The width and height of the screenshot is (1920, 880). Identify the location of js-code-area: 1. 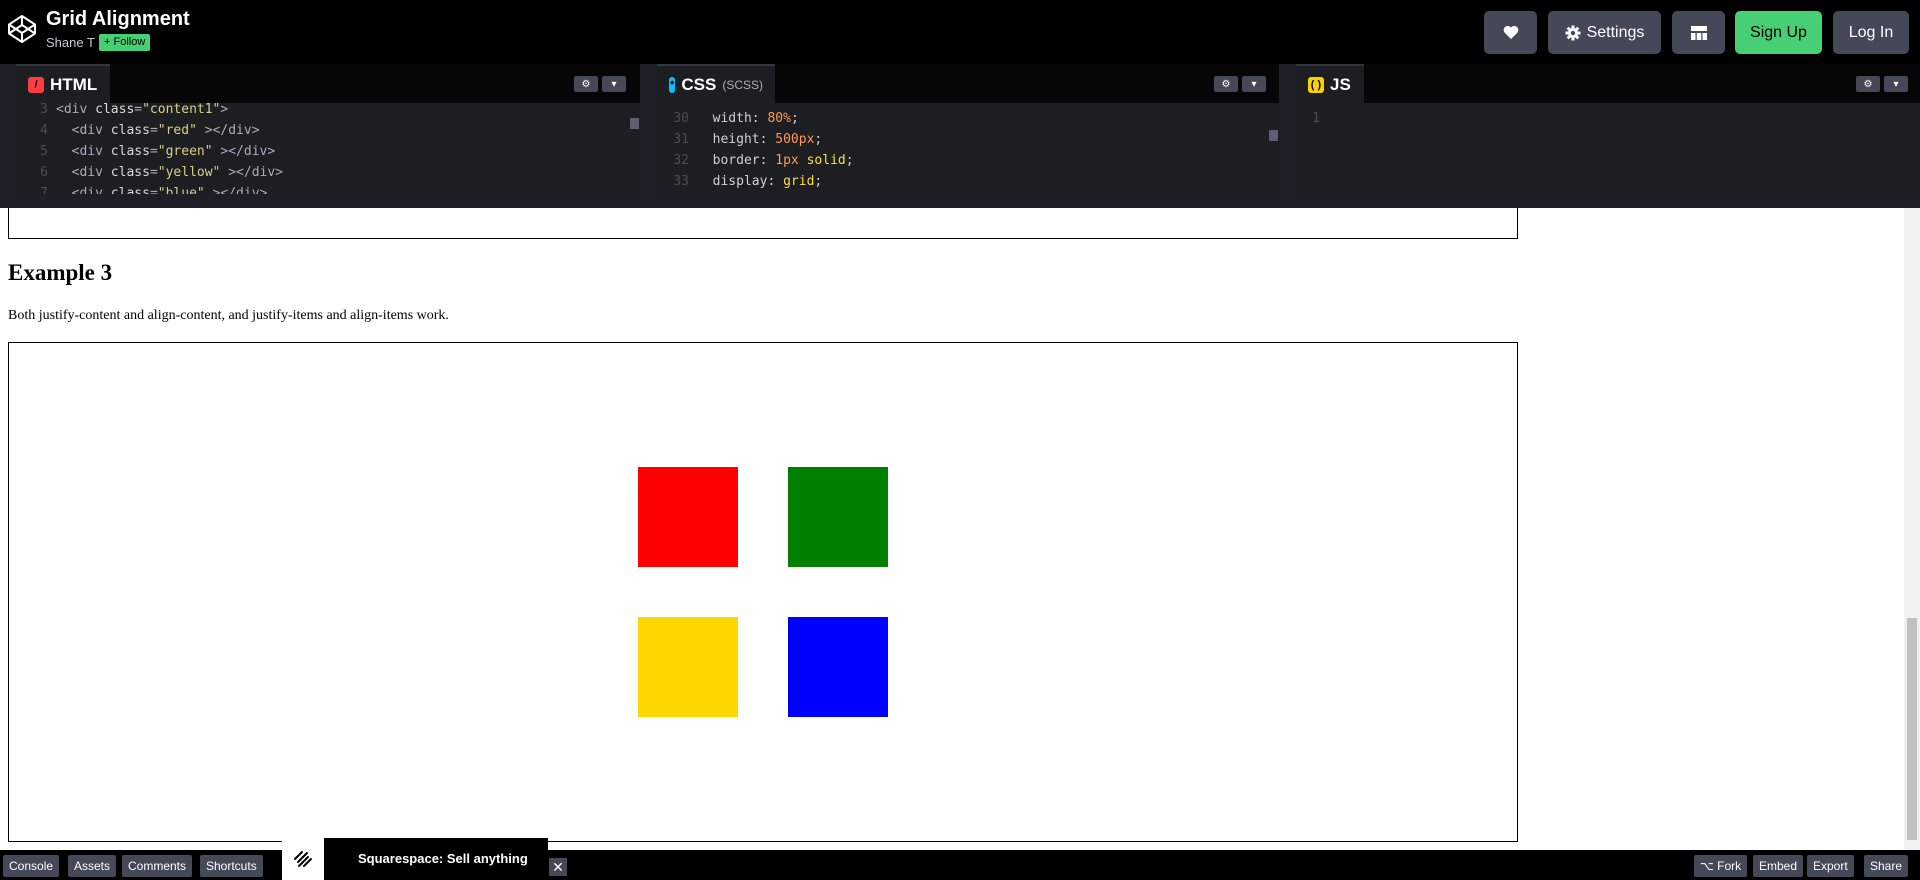
(1608, 118).